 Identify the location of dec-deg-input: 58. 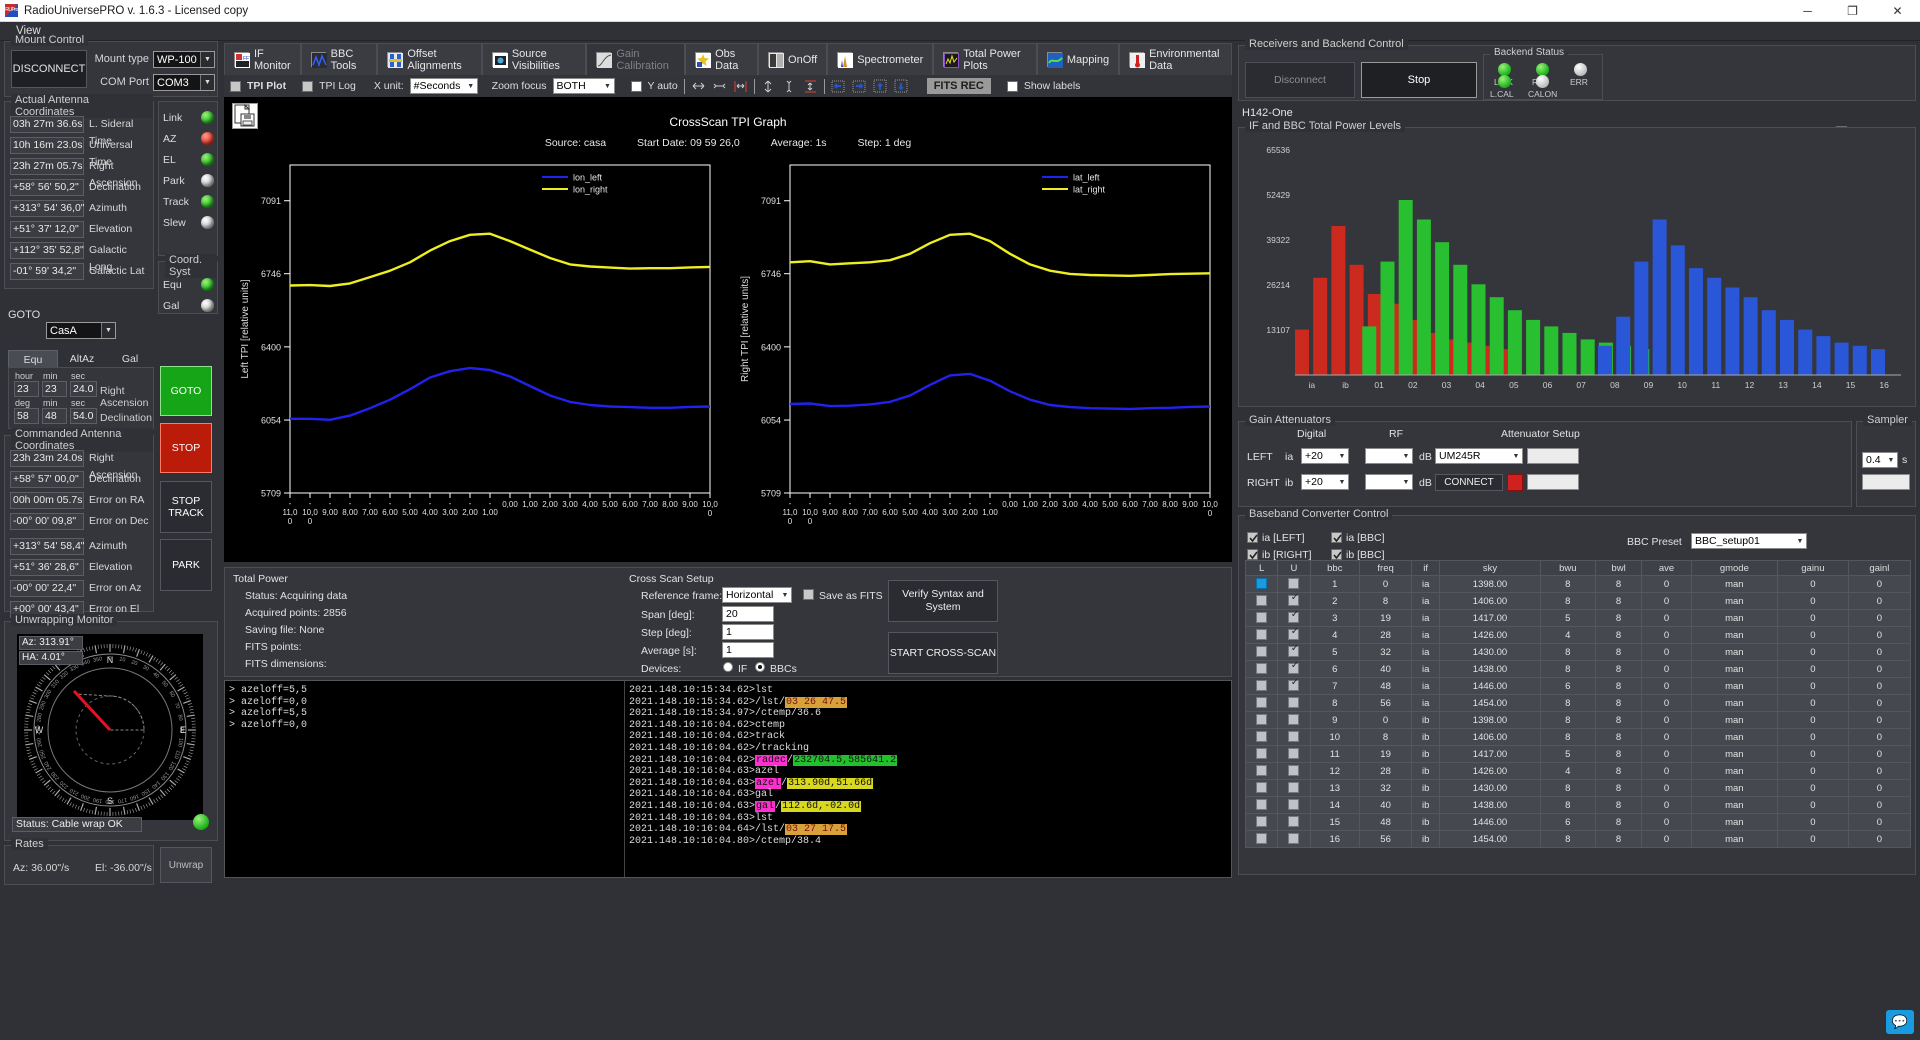
(26, 416).